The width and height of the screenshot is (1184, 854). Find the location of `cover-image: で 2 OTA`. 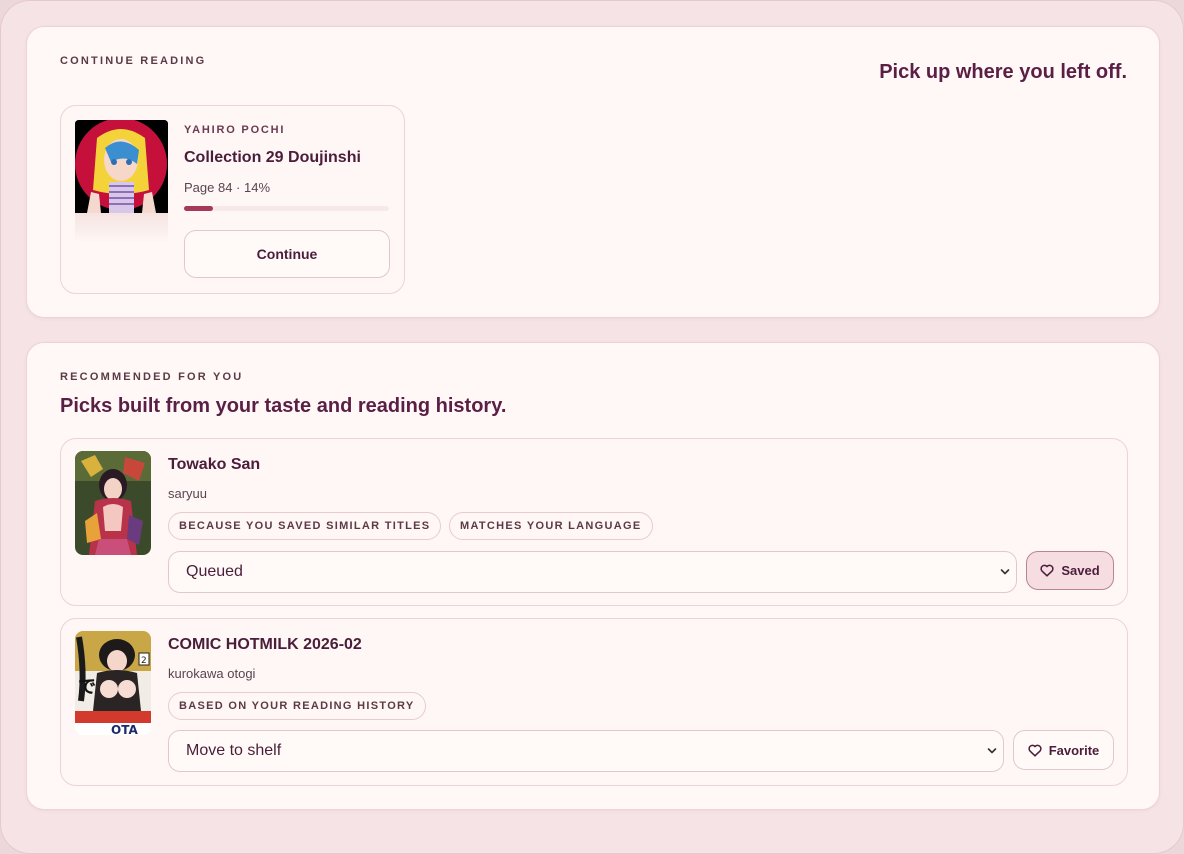

cover-image: で 2 OTA is located at coordinates (113, 683).